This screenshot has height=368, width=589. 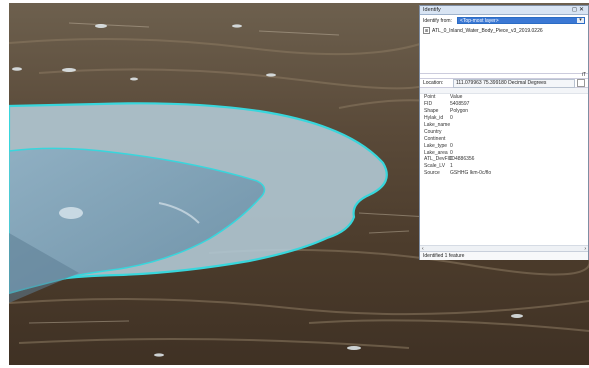 I want to click on field-name: Point, so click(x=430, y=97).